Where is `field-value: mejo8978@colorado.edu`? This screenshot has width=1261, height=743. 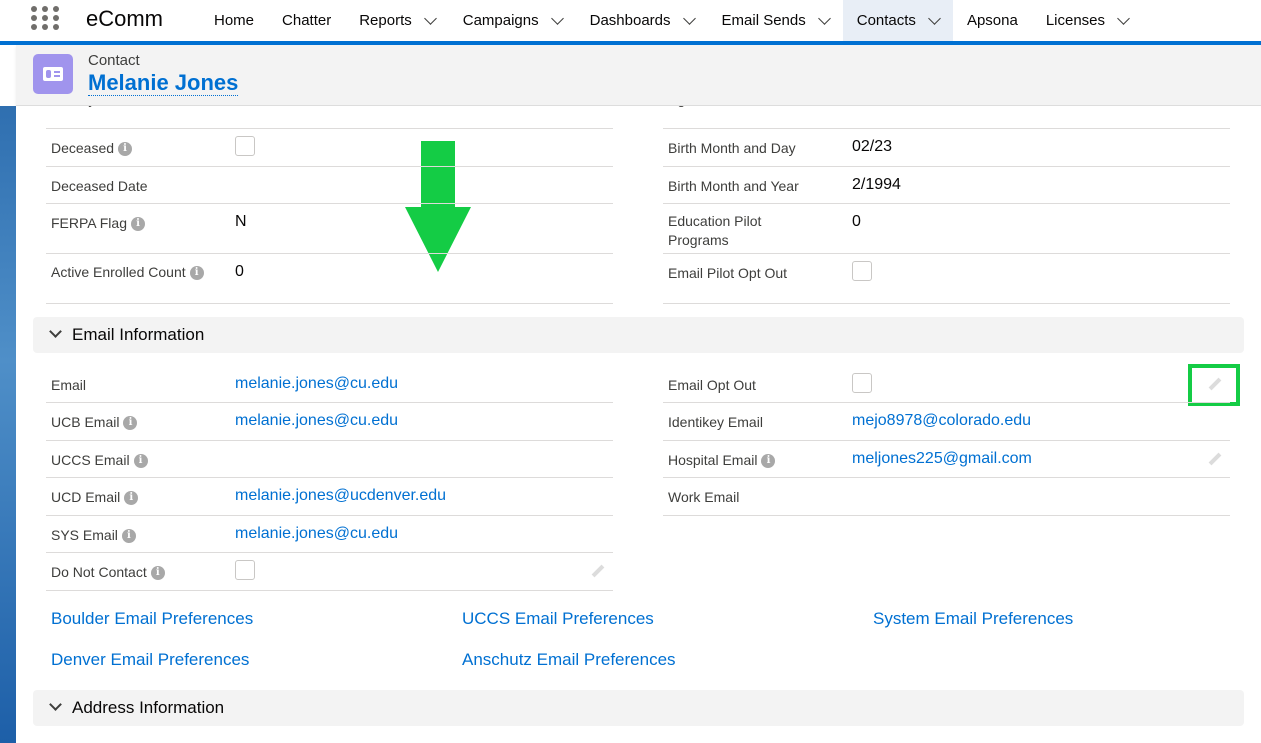 field-value: mejo8978@colorado.edu is located at coordinates (941, 421).